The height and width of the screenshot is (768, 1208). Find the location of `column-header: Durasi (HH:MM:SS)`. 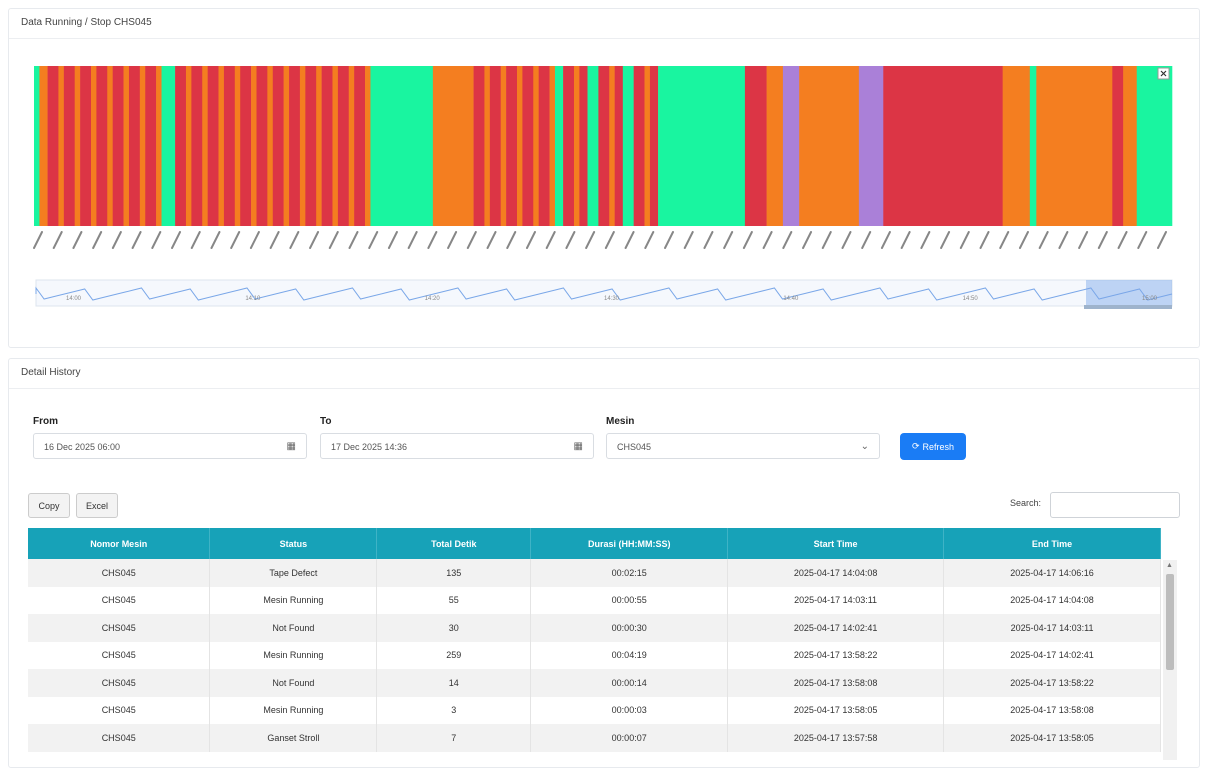

column-header: Durasi (HH:MM:SS) is located at coordinates (629, 543).